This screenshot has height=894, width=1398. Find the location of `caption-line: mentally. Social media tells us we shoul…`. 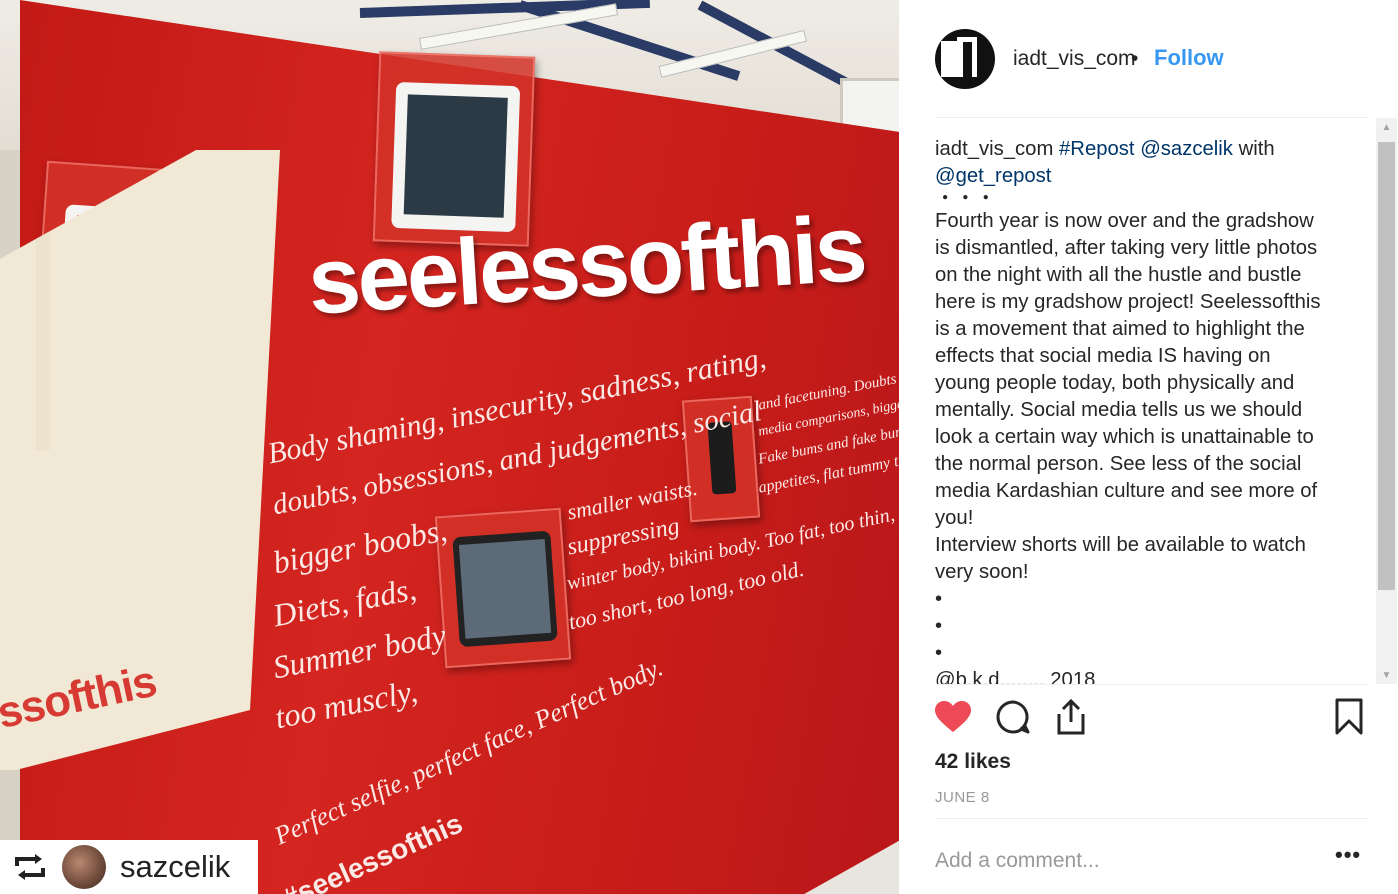

caption-line: mentally. Social media tells us we shoul… is located at coordinates (1119, 410).